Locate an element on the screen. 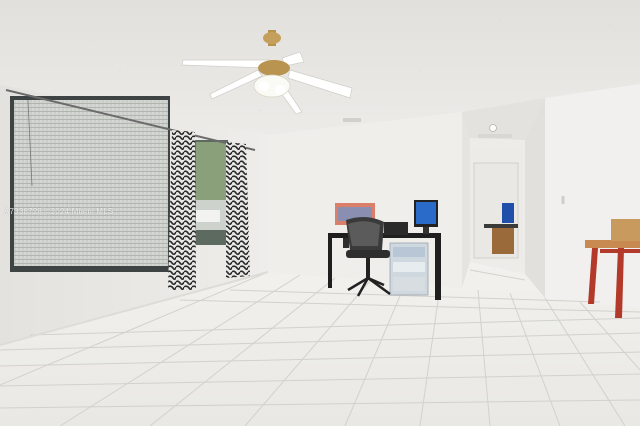 This screenshot has height=426, width=640. plastic-drawer-organizer is located at coordinates (409, 269).